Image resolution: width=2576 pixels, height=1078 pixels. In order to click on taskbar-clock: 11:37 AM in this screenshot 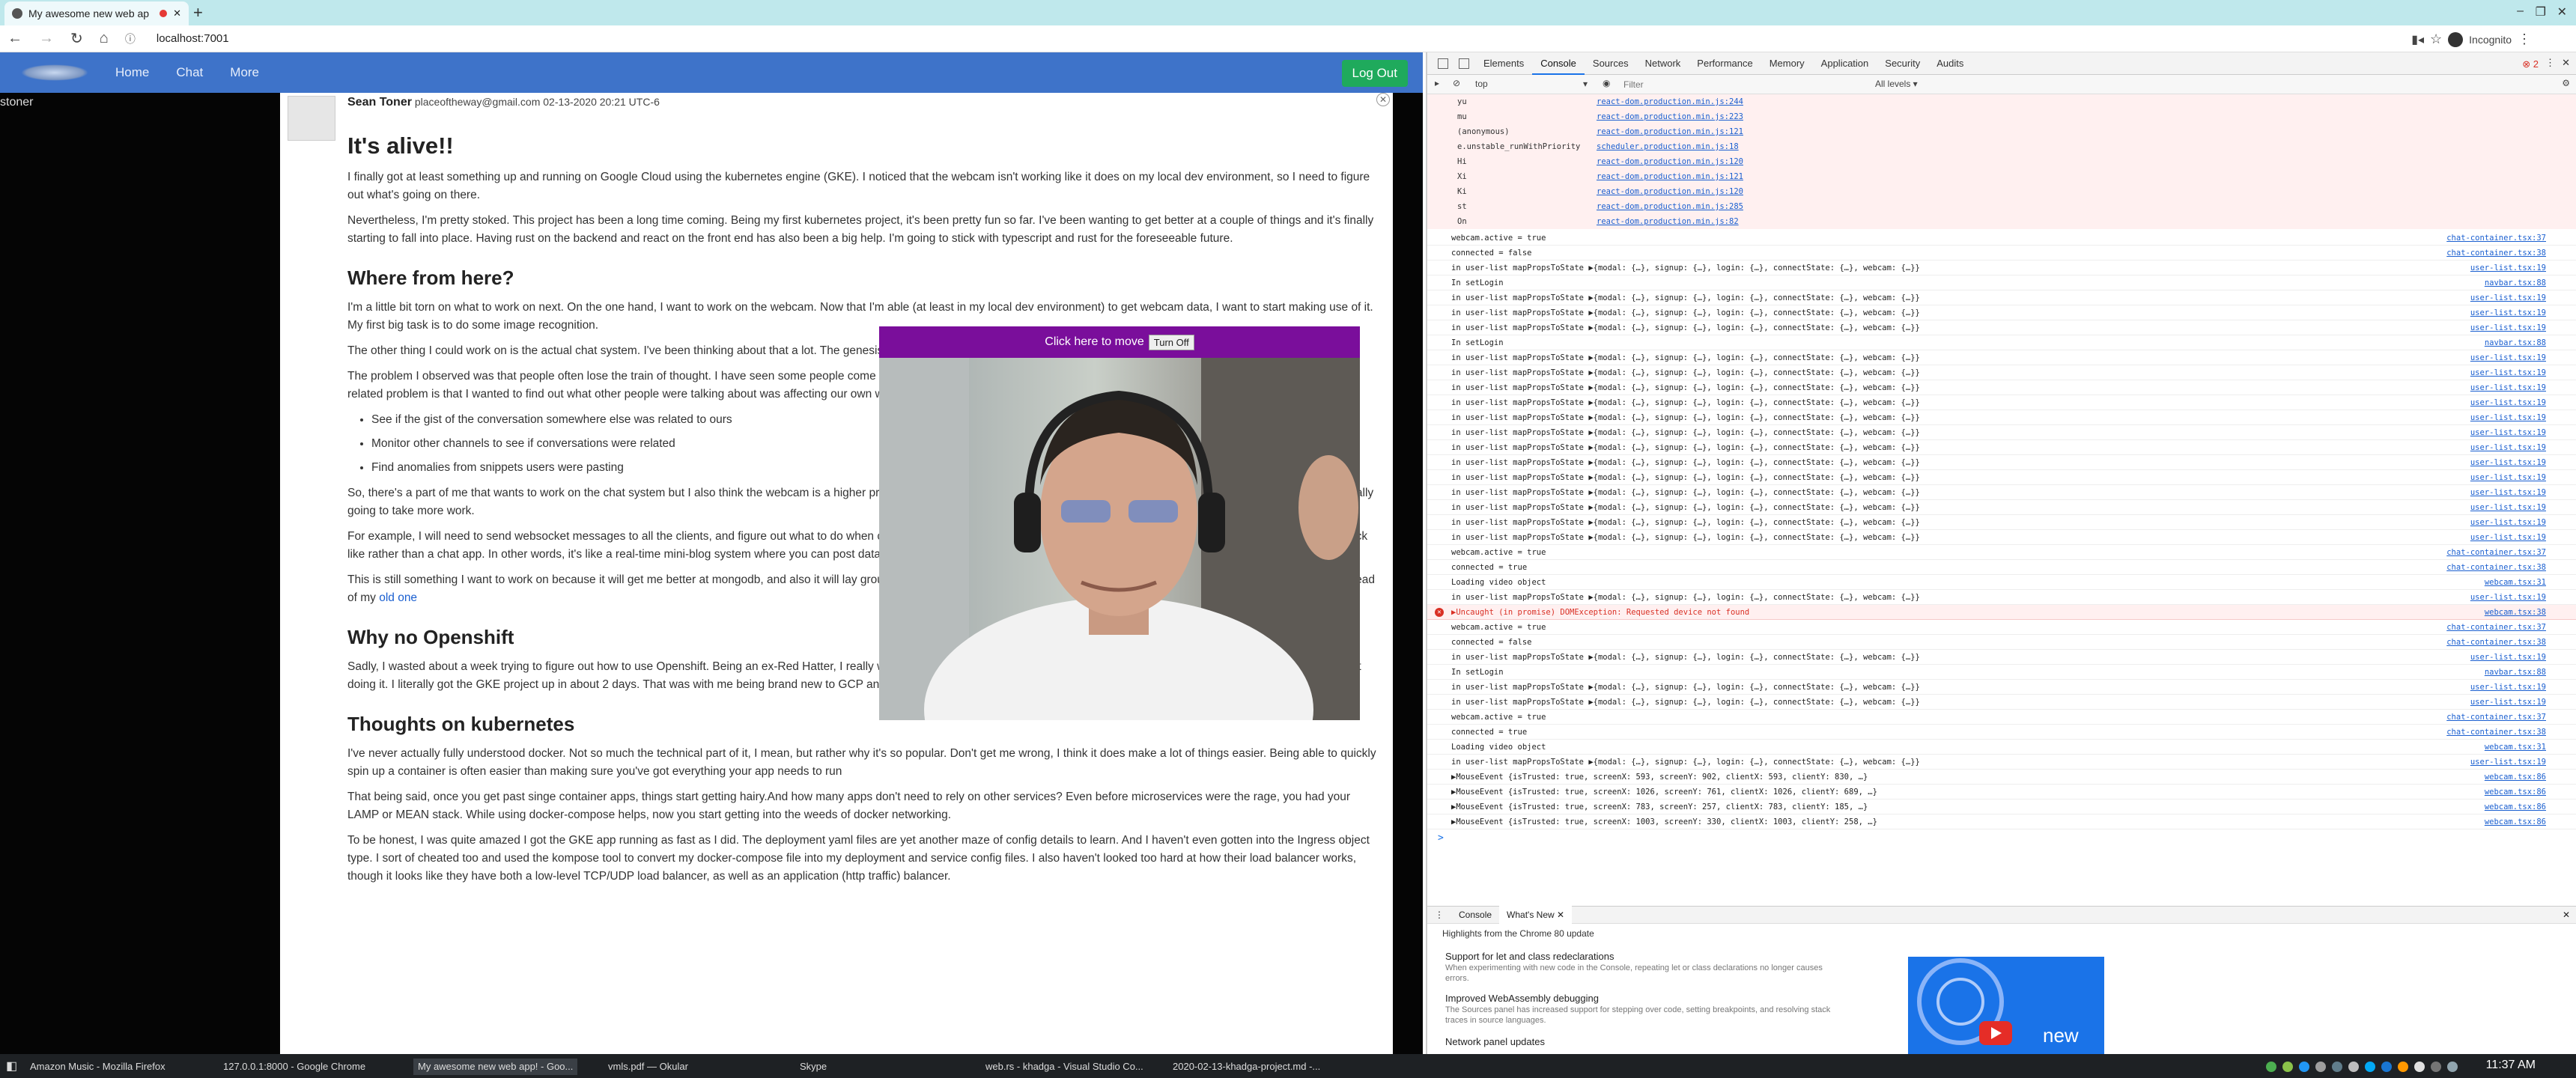, I will do `click(2511, 1065)`.